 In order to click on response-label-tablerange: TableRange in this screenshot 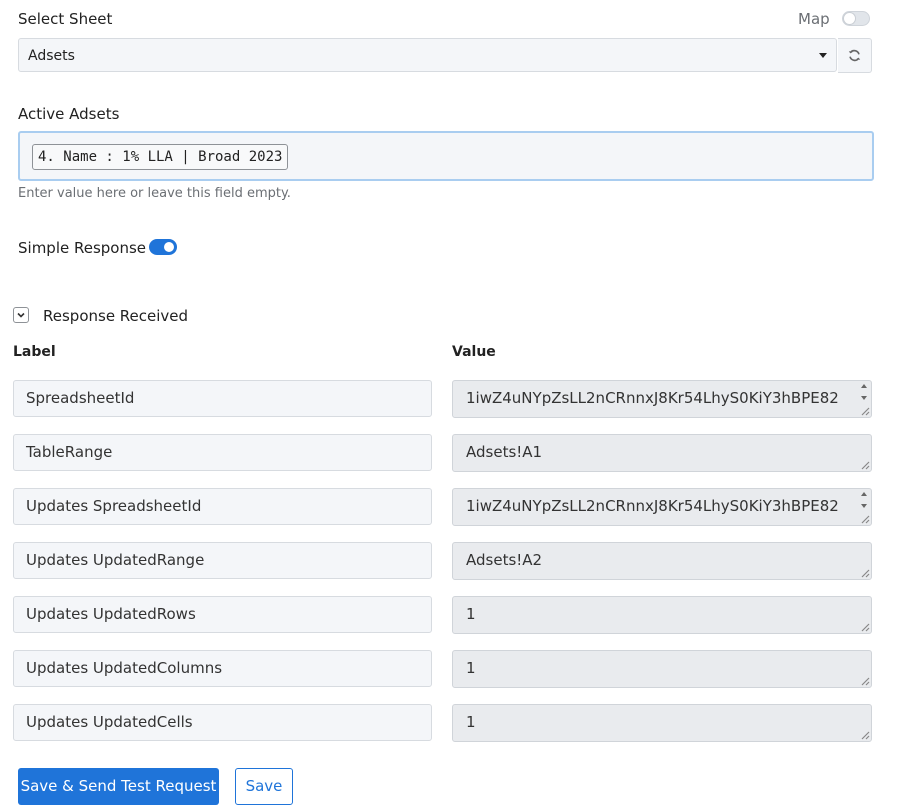, I will do `click(222, 452)`.